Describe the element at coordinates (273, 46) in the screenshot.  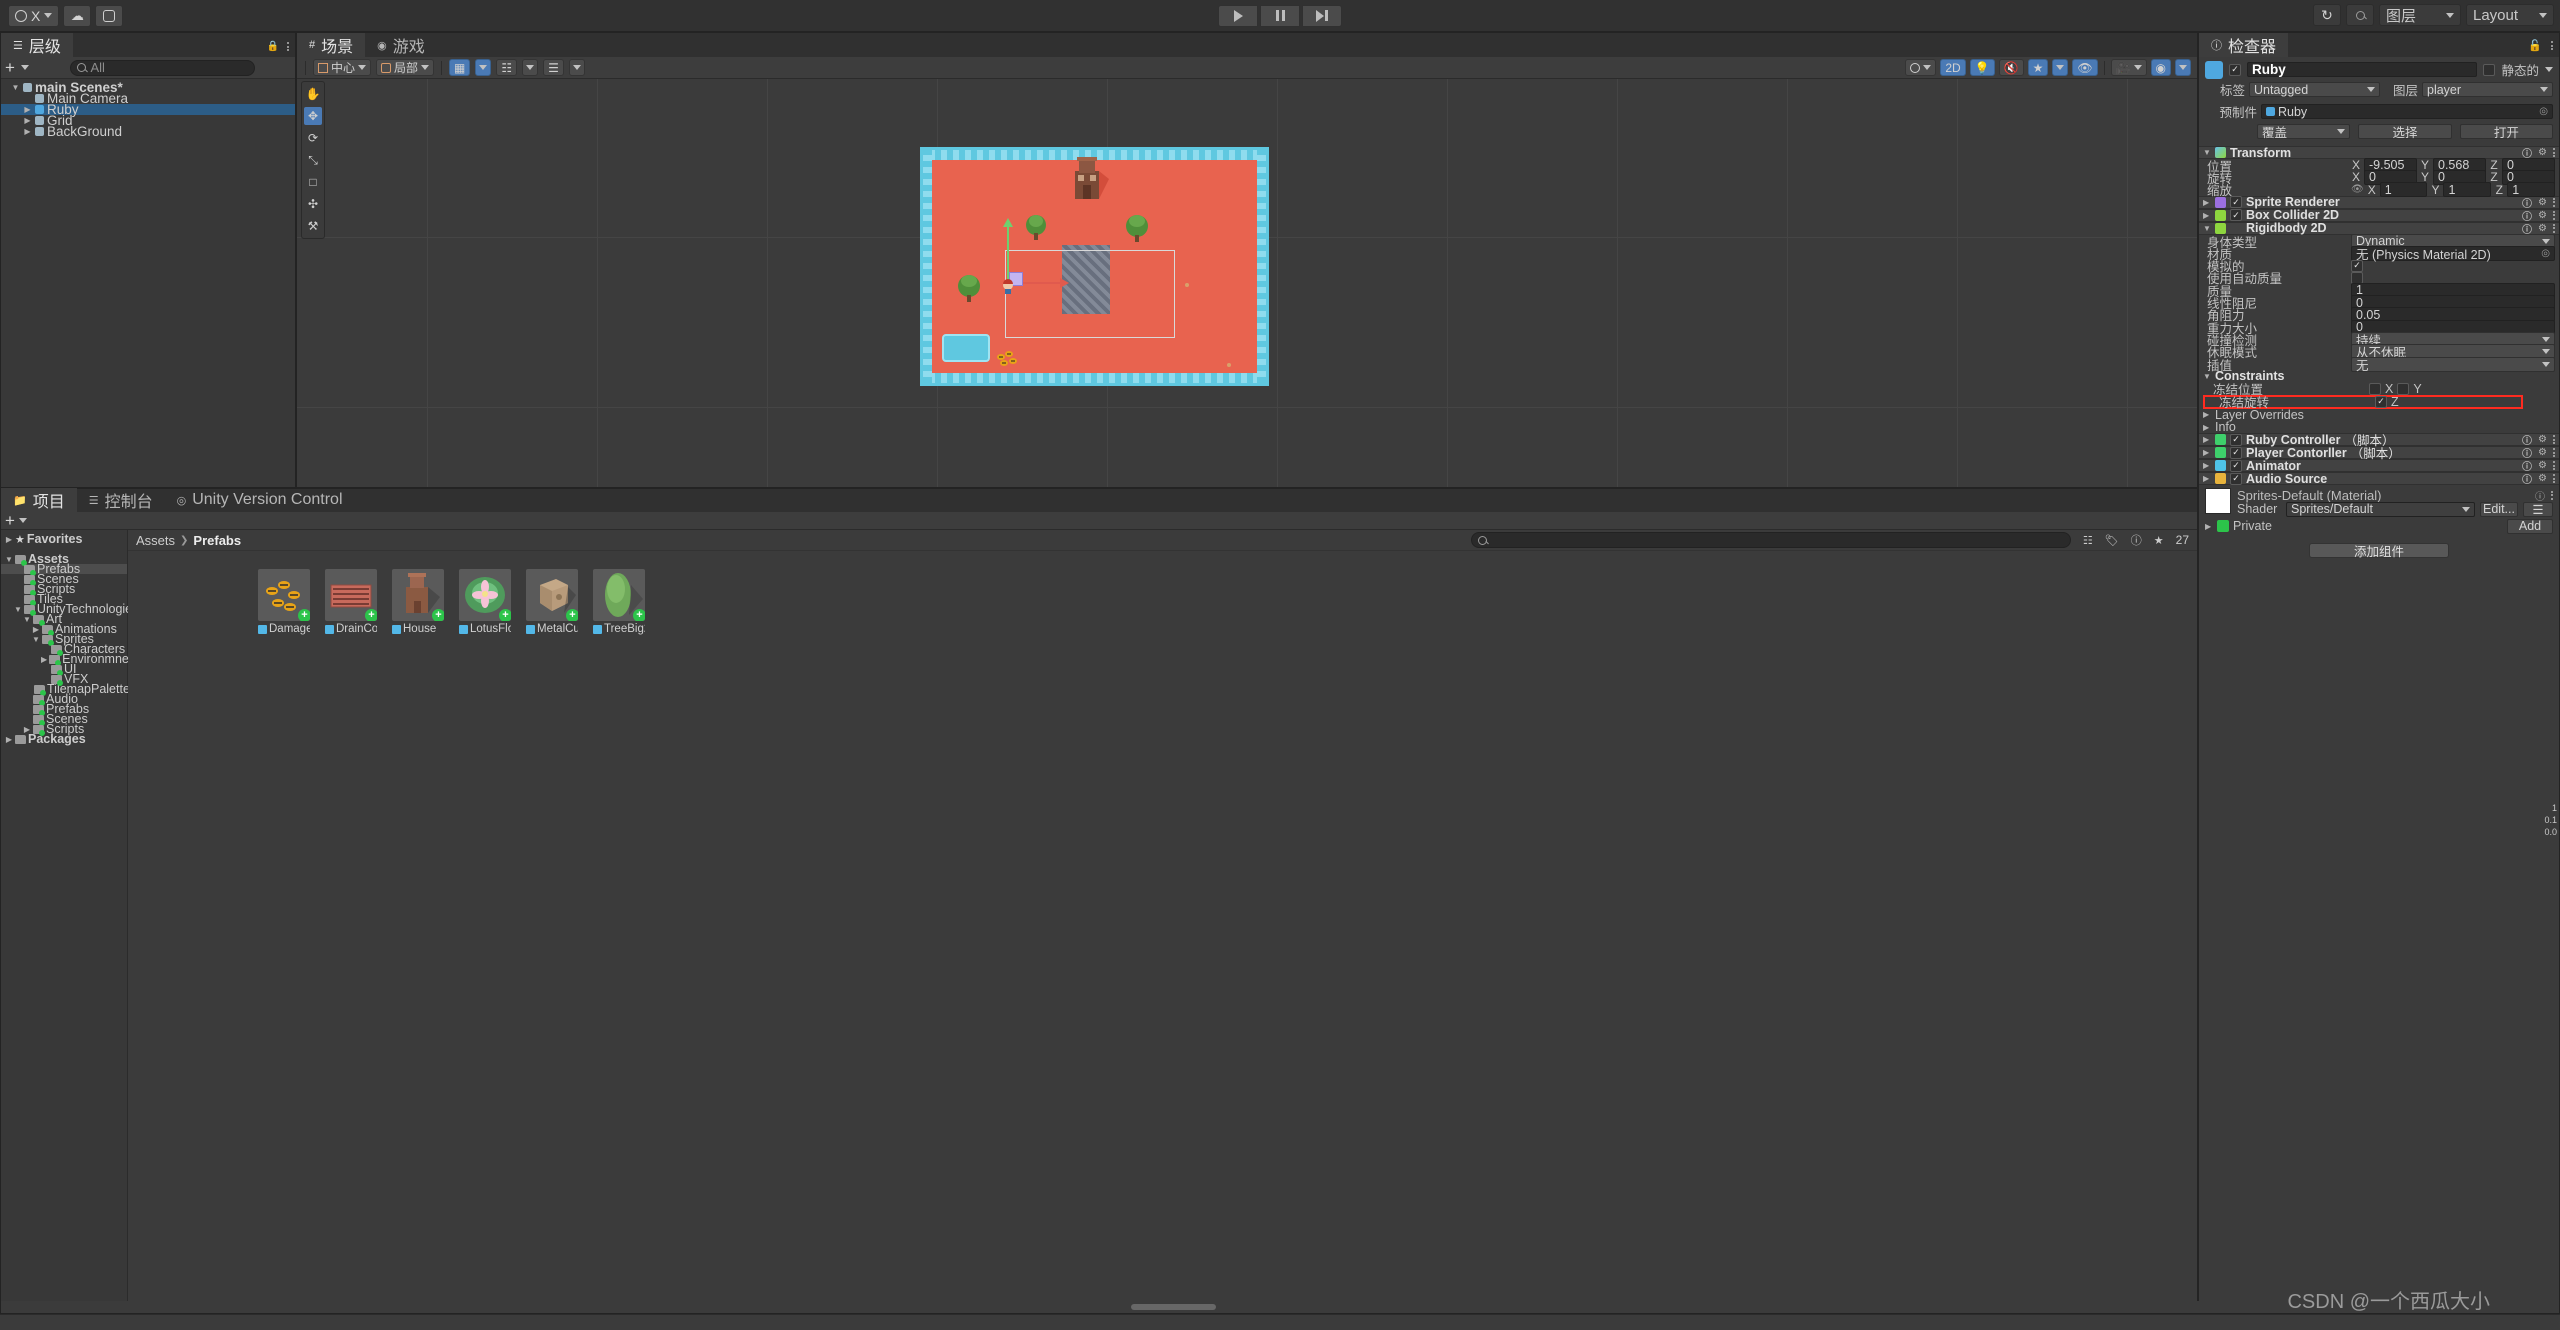
I see `hierarchy-lock-icon: 🔒` at that location.